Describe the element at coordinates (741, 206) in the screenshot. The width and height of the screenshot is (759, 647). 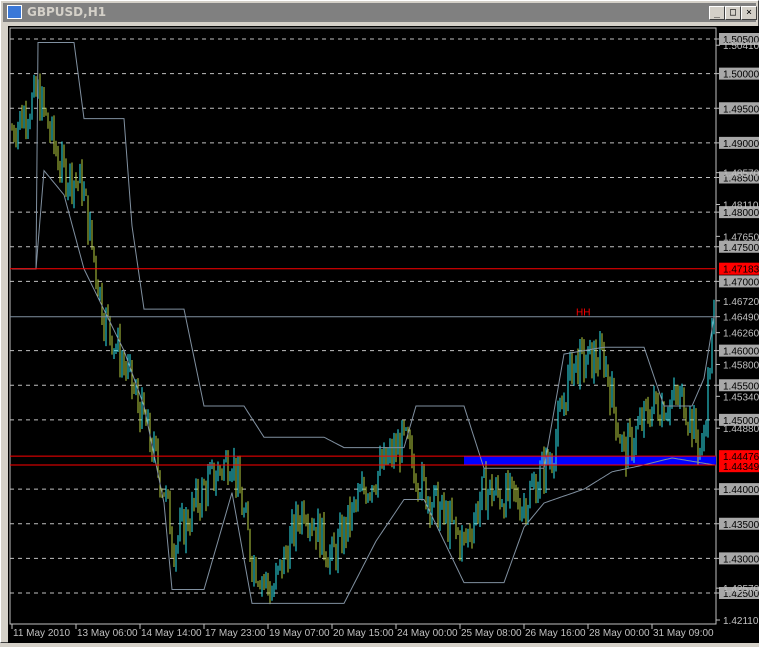
I see `price-axis-label: 1.48110` at that location.